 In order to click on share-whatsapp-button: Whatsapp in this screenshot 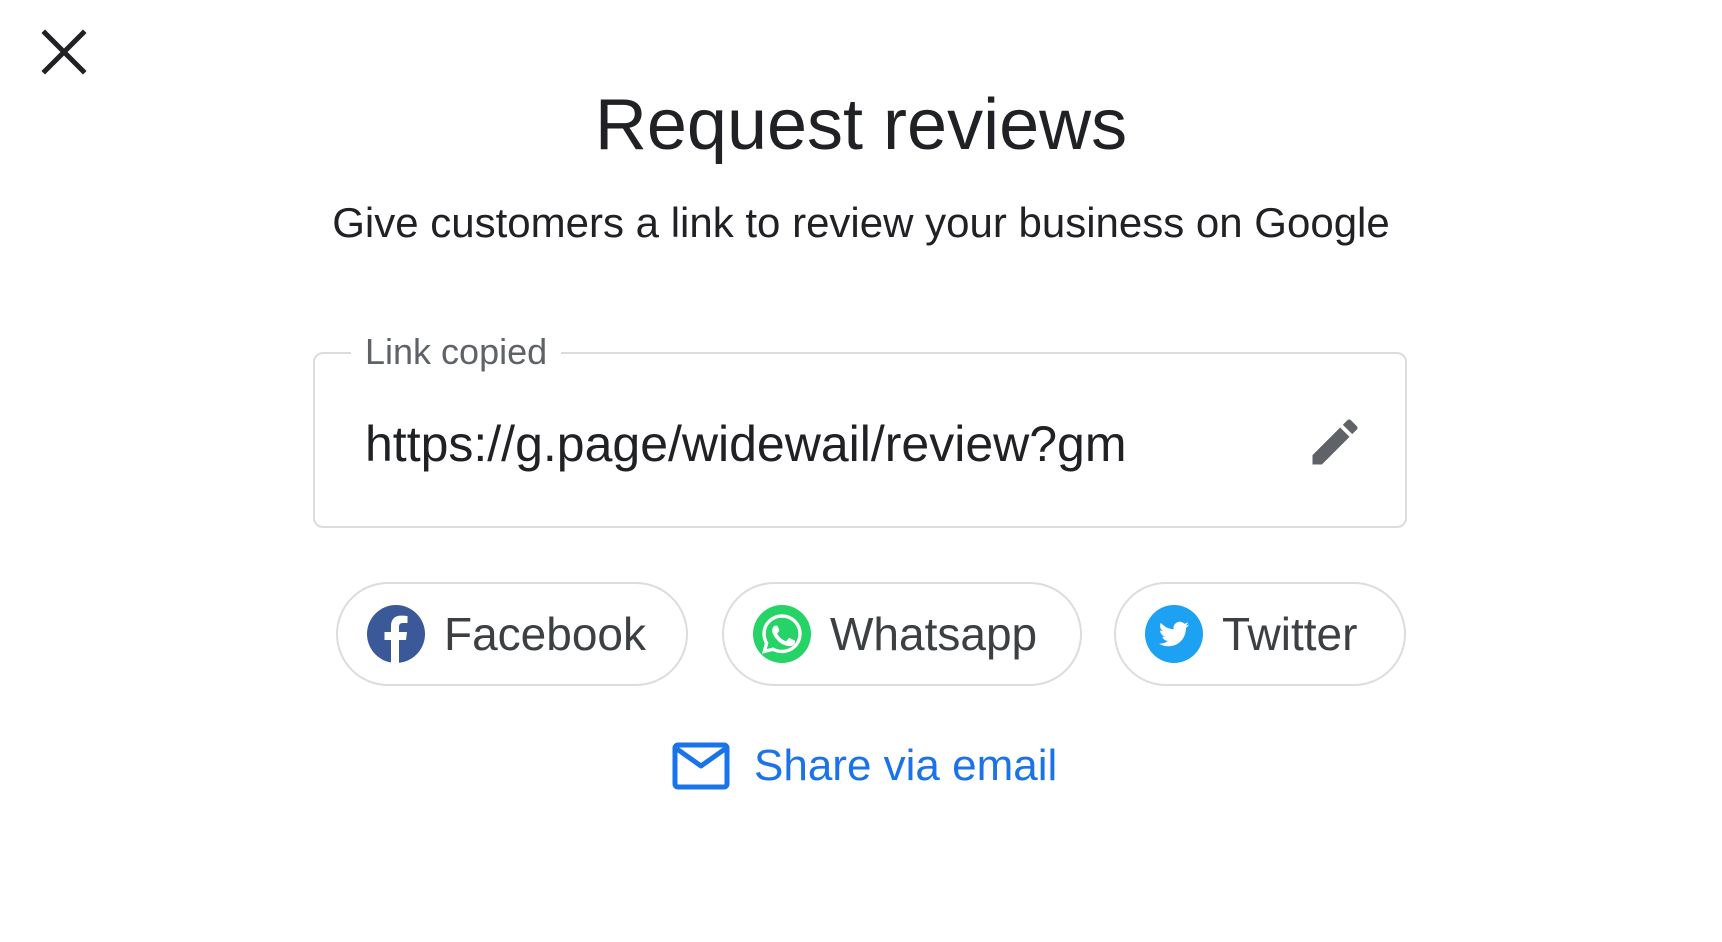, I will do `click(902, 634)`.